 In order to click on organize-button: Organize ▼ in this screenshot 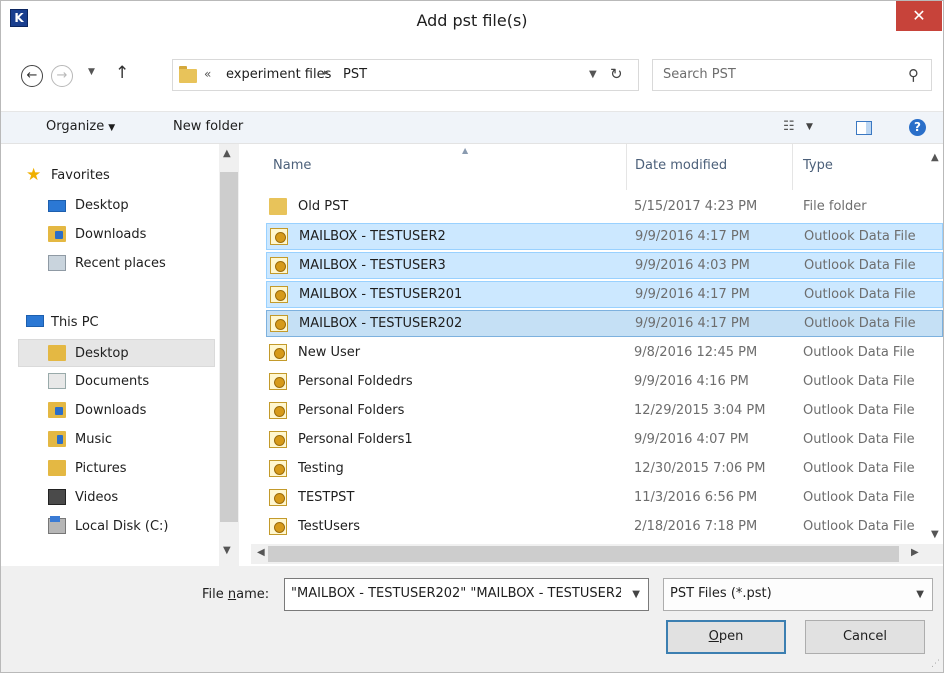, I will do `click(80, 126)`.